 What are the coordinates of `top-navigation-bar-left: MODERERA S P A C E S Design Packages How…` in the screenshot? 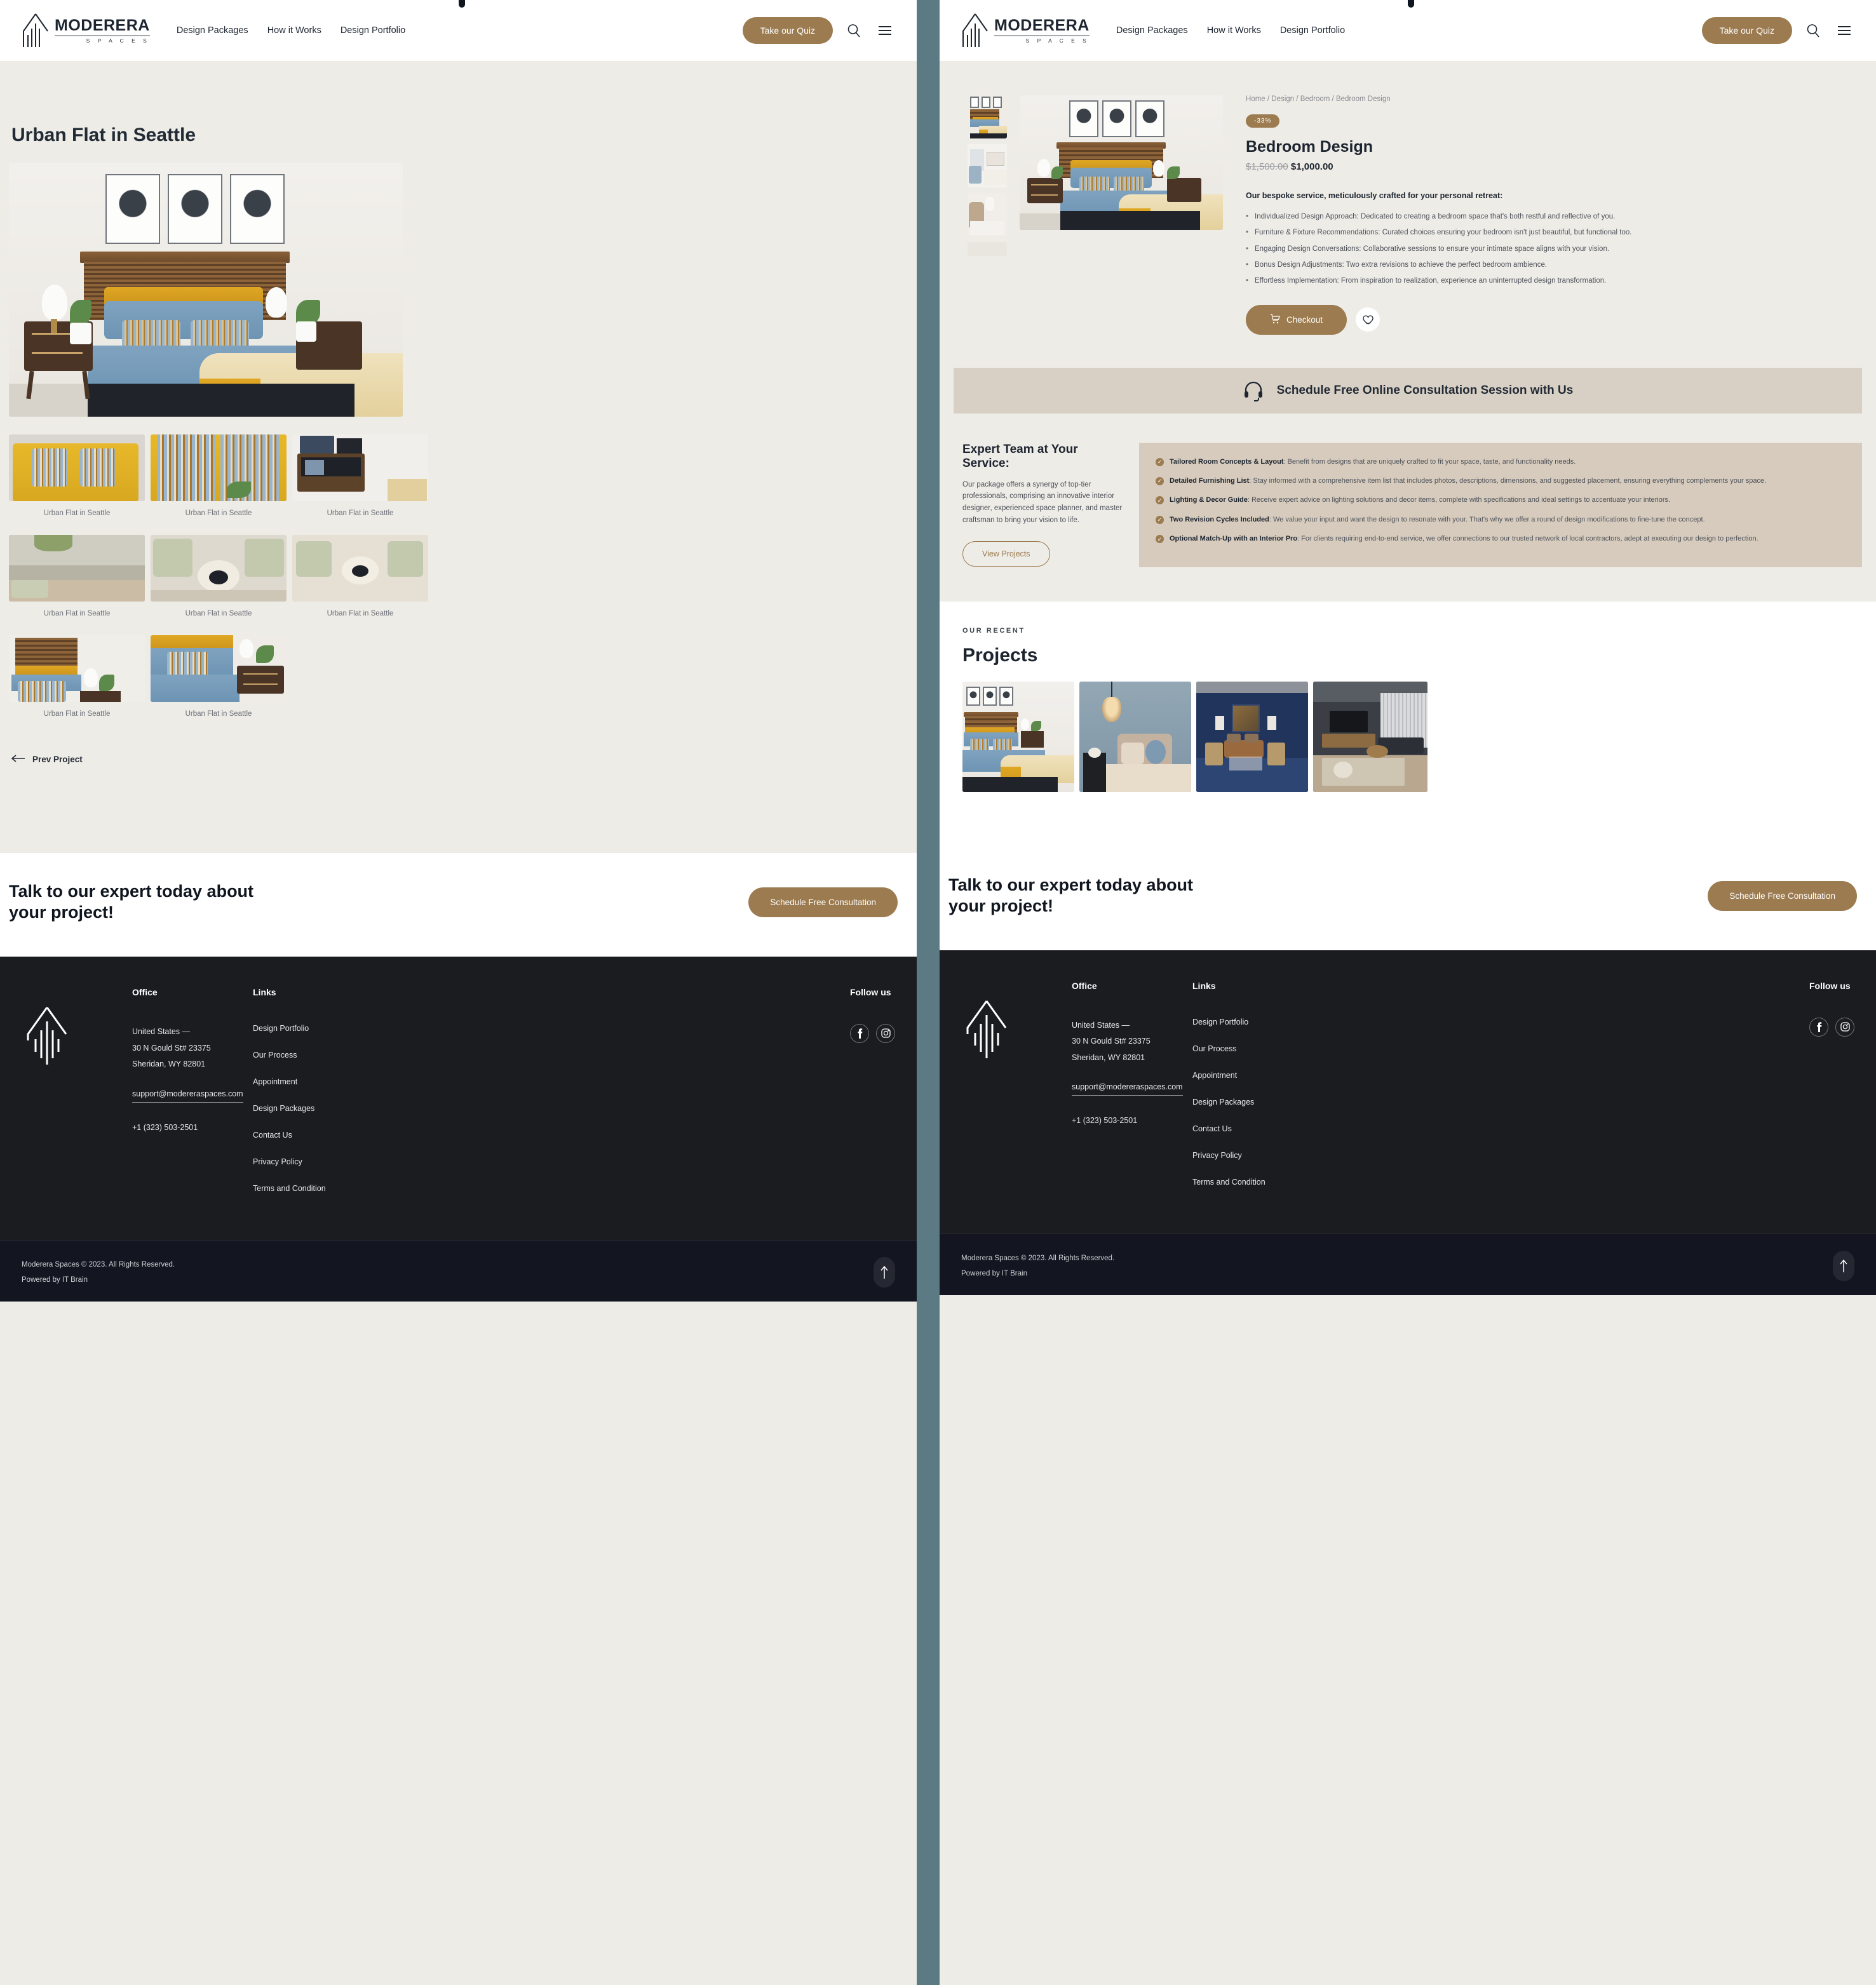 It's located at (458, 30).